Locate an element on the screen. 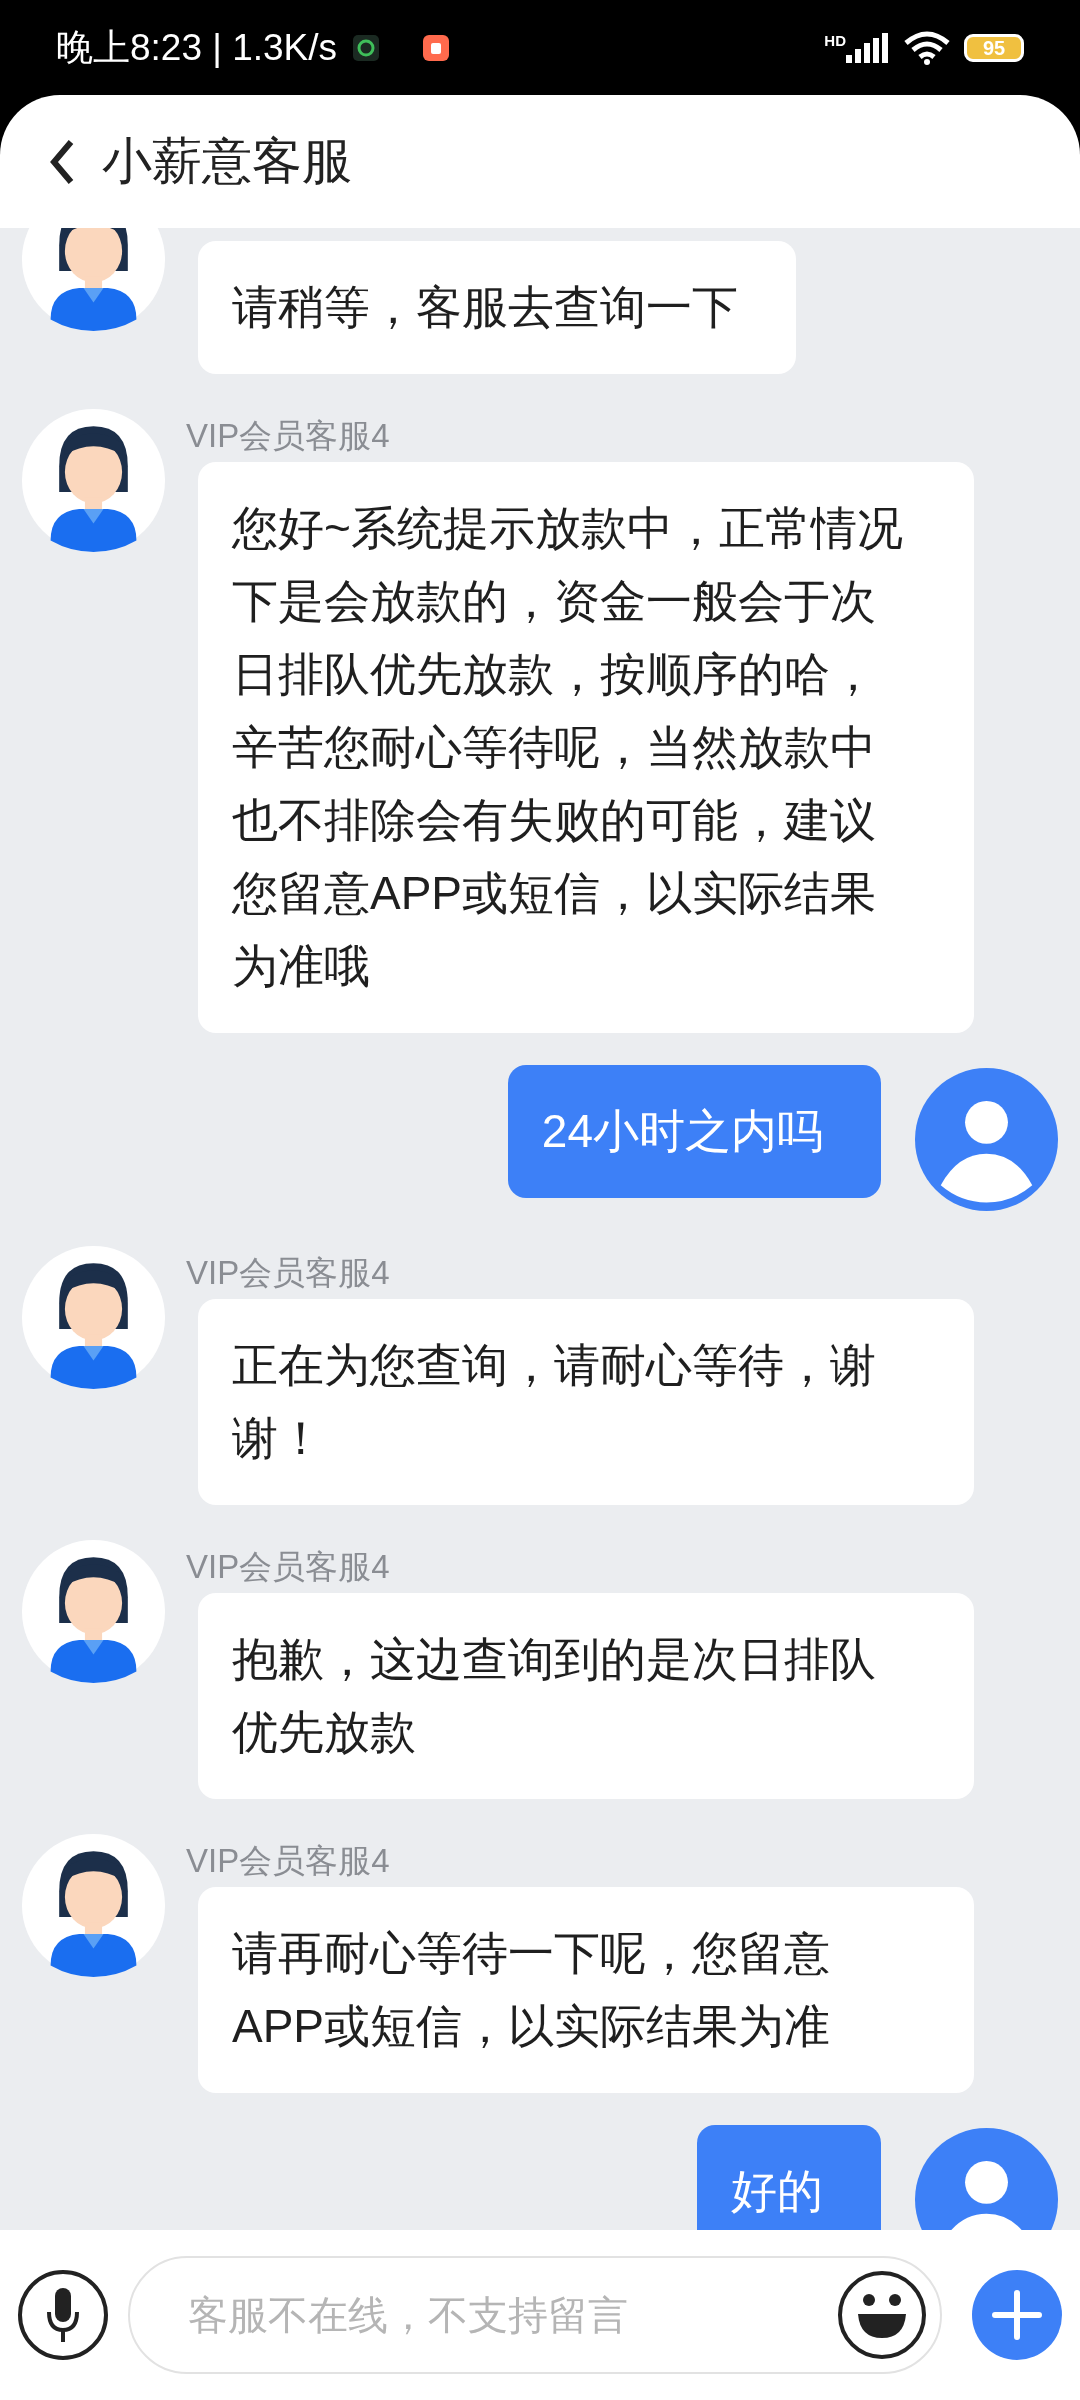 The image size is (1080, 2400). message-bubble: 请再耐心等待一下呢，您留意APP或短信，以实际结果为准 is located at coordinates (586, 1990).